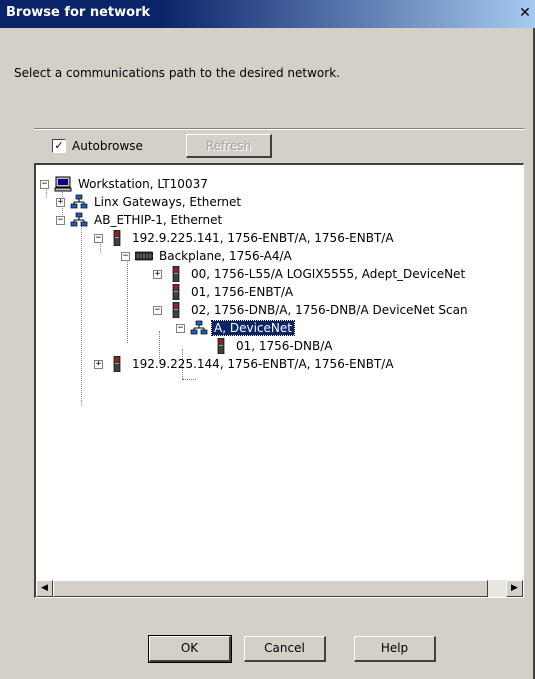 Image resolution: width=535 pixels, height=679 pixels. I want to click on tree-node-label: Backplane, 1756-A4/A, so click(225, 256).